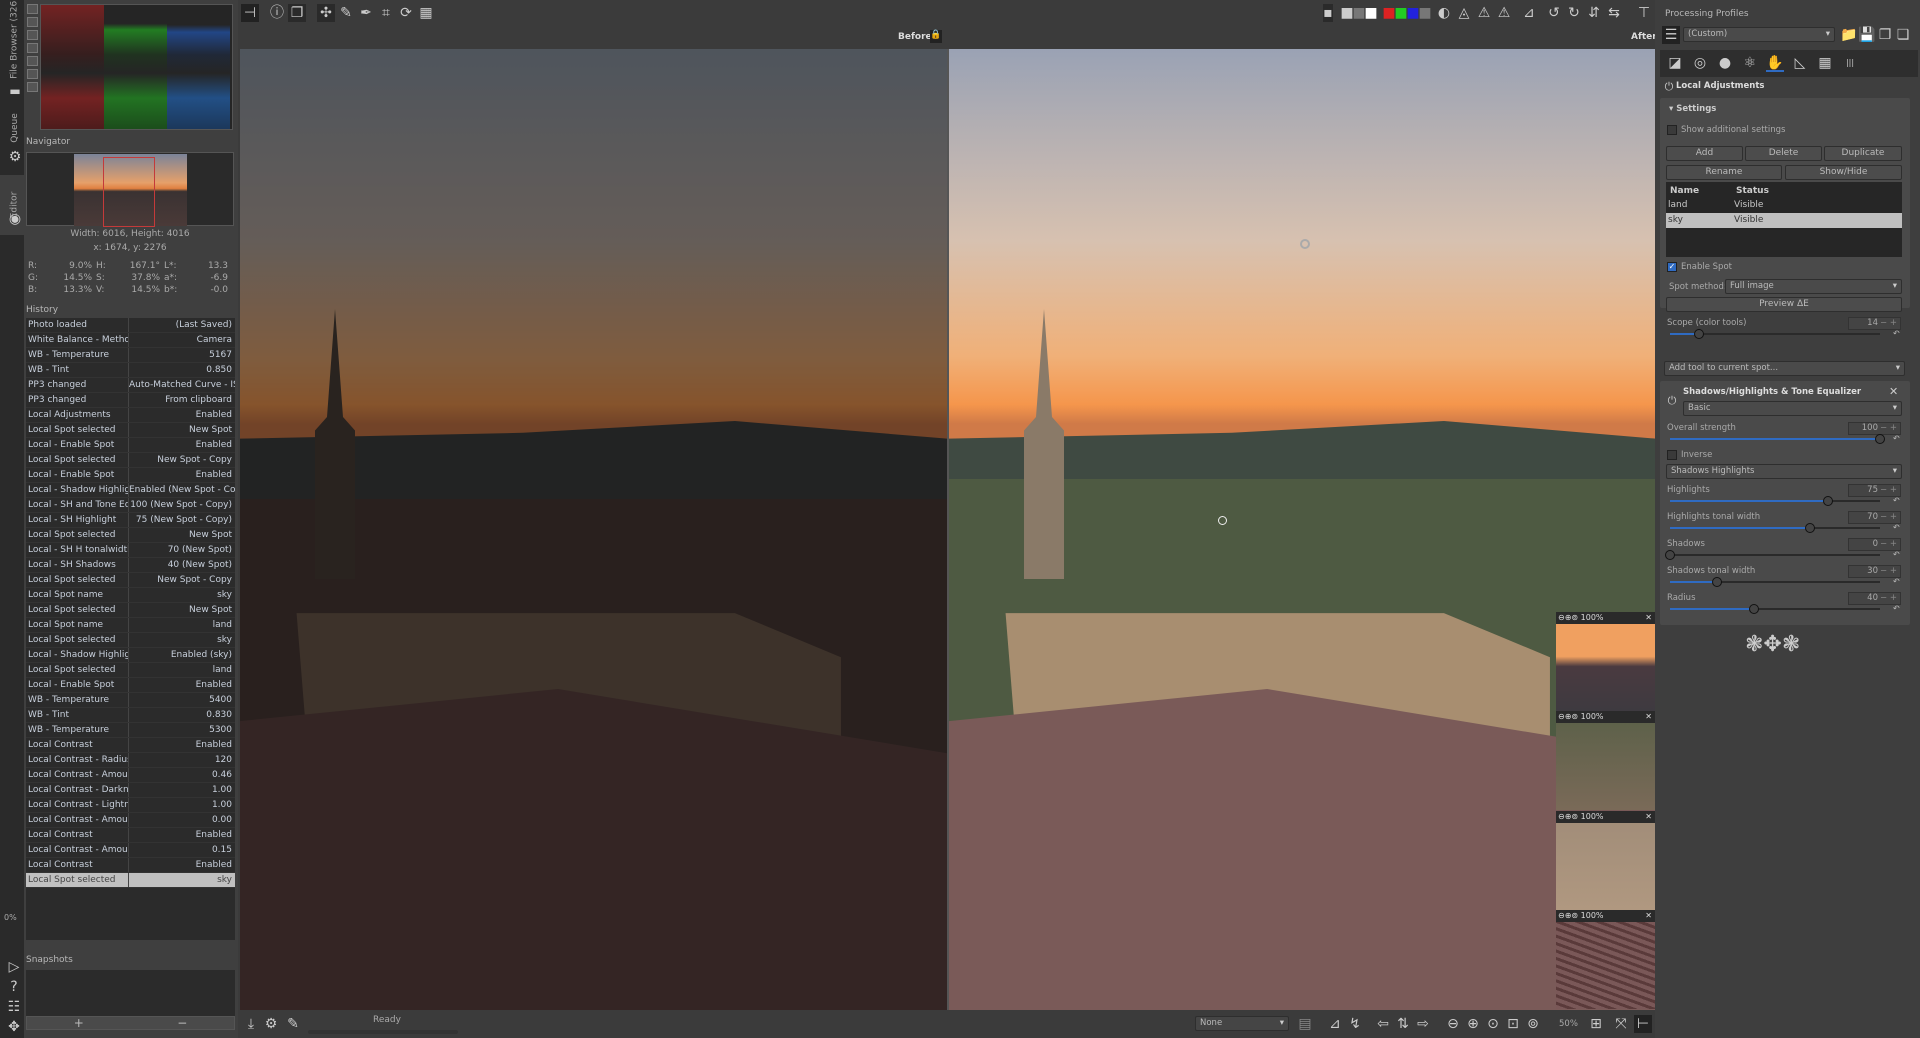  Describe the element at coordinates (1813, 286) in the screenshot. I see `spot-method-select: Full image` at that location.